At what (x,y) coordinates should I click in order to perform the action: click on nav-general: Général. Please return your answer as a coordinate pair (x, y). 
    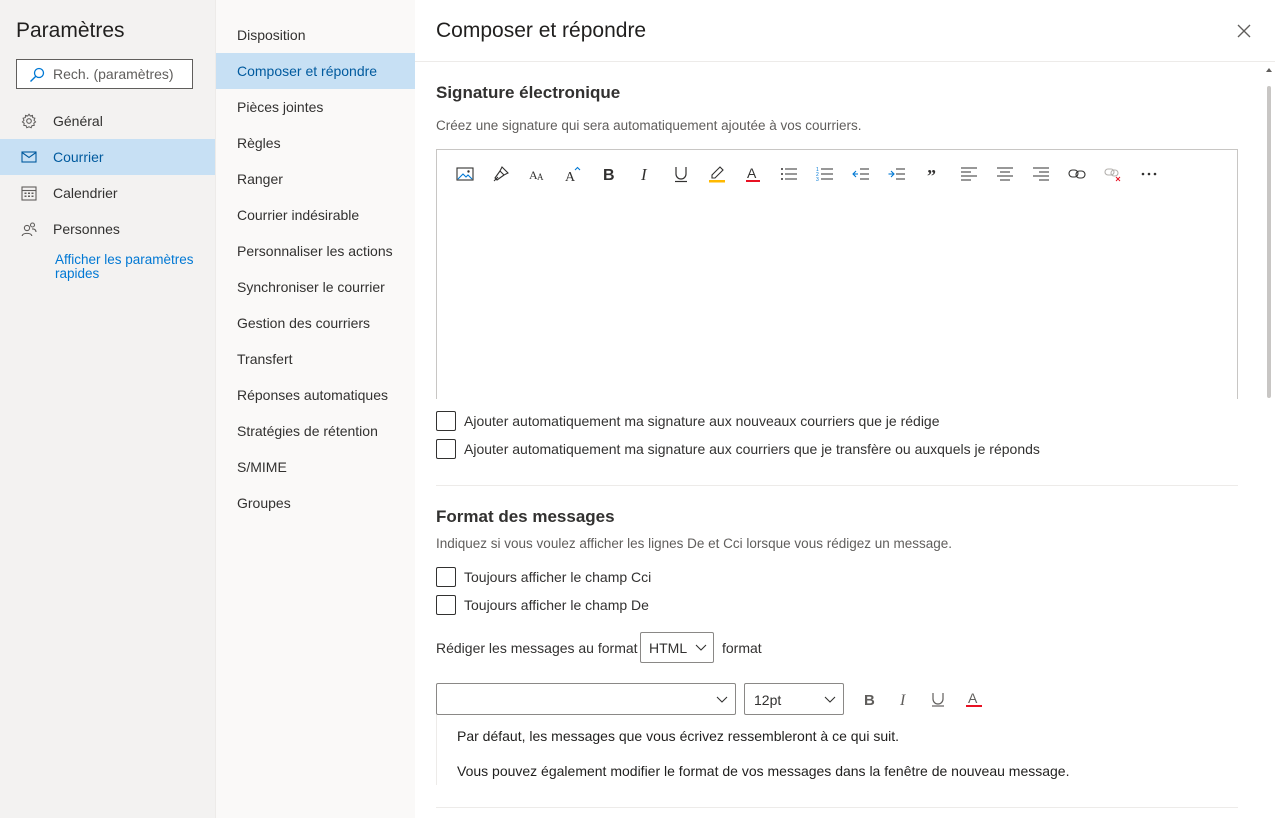
    Looking at the image, I should click on (107, 121).